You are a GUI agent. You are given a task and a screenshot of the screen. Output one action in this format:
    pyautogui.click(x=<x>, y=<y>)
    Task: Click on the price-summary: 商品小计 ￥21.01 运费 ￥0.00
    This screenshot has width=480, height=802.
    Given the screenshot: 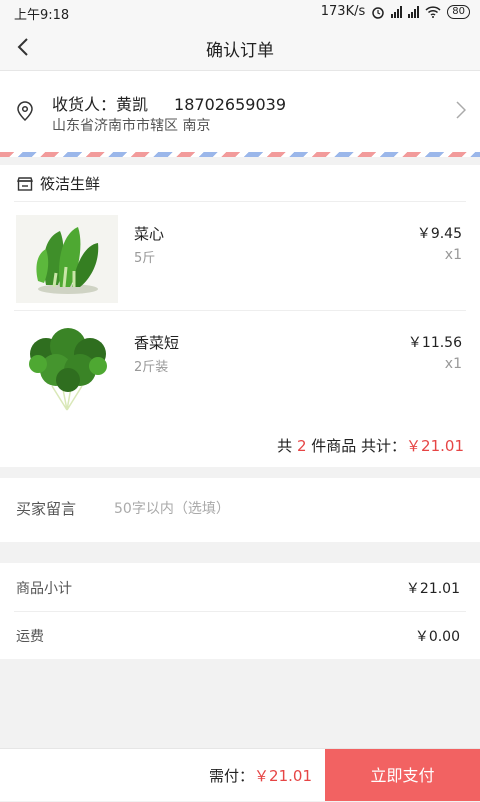 What is the action you would take?
    pyautogui.click(x=240, y=611)
    